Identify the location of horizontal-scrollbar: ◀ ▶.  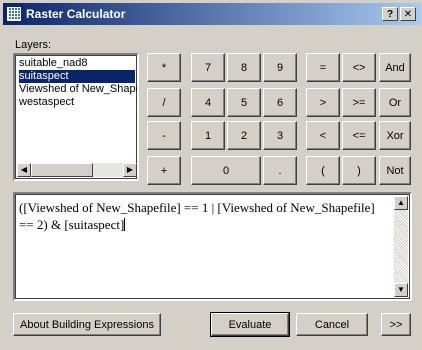
(77, 170).